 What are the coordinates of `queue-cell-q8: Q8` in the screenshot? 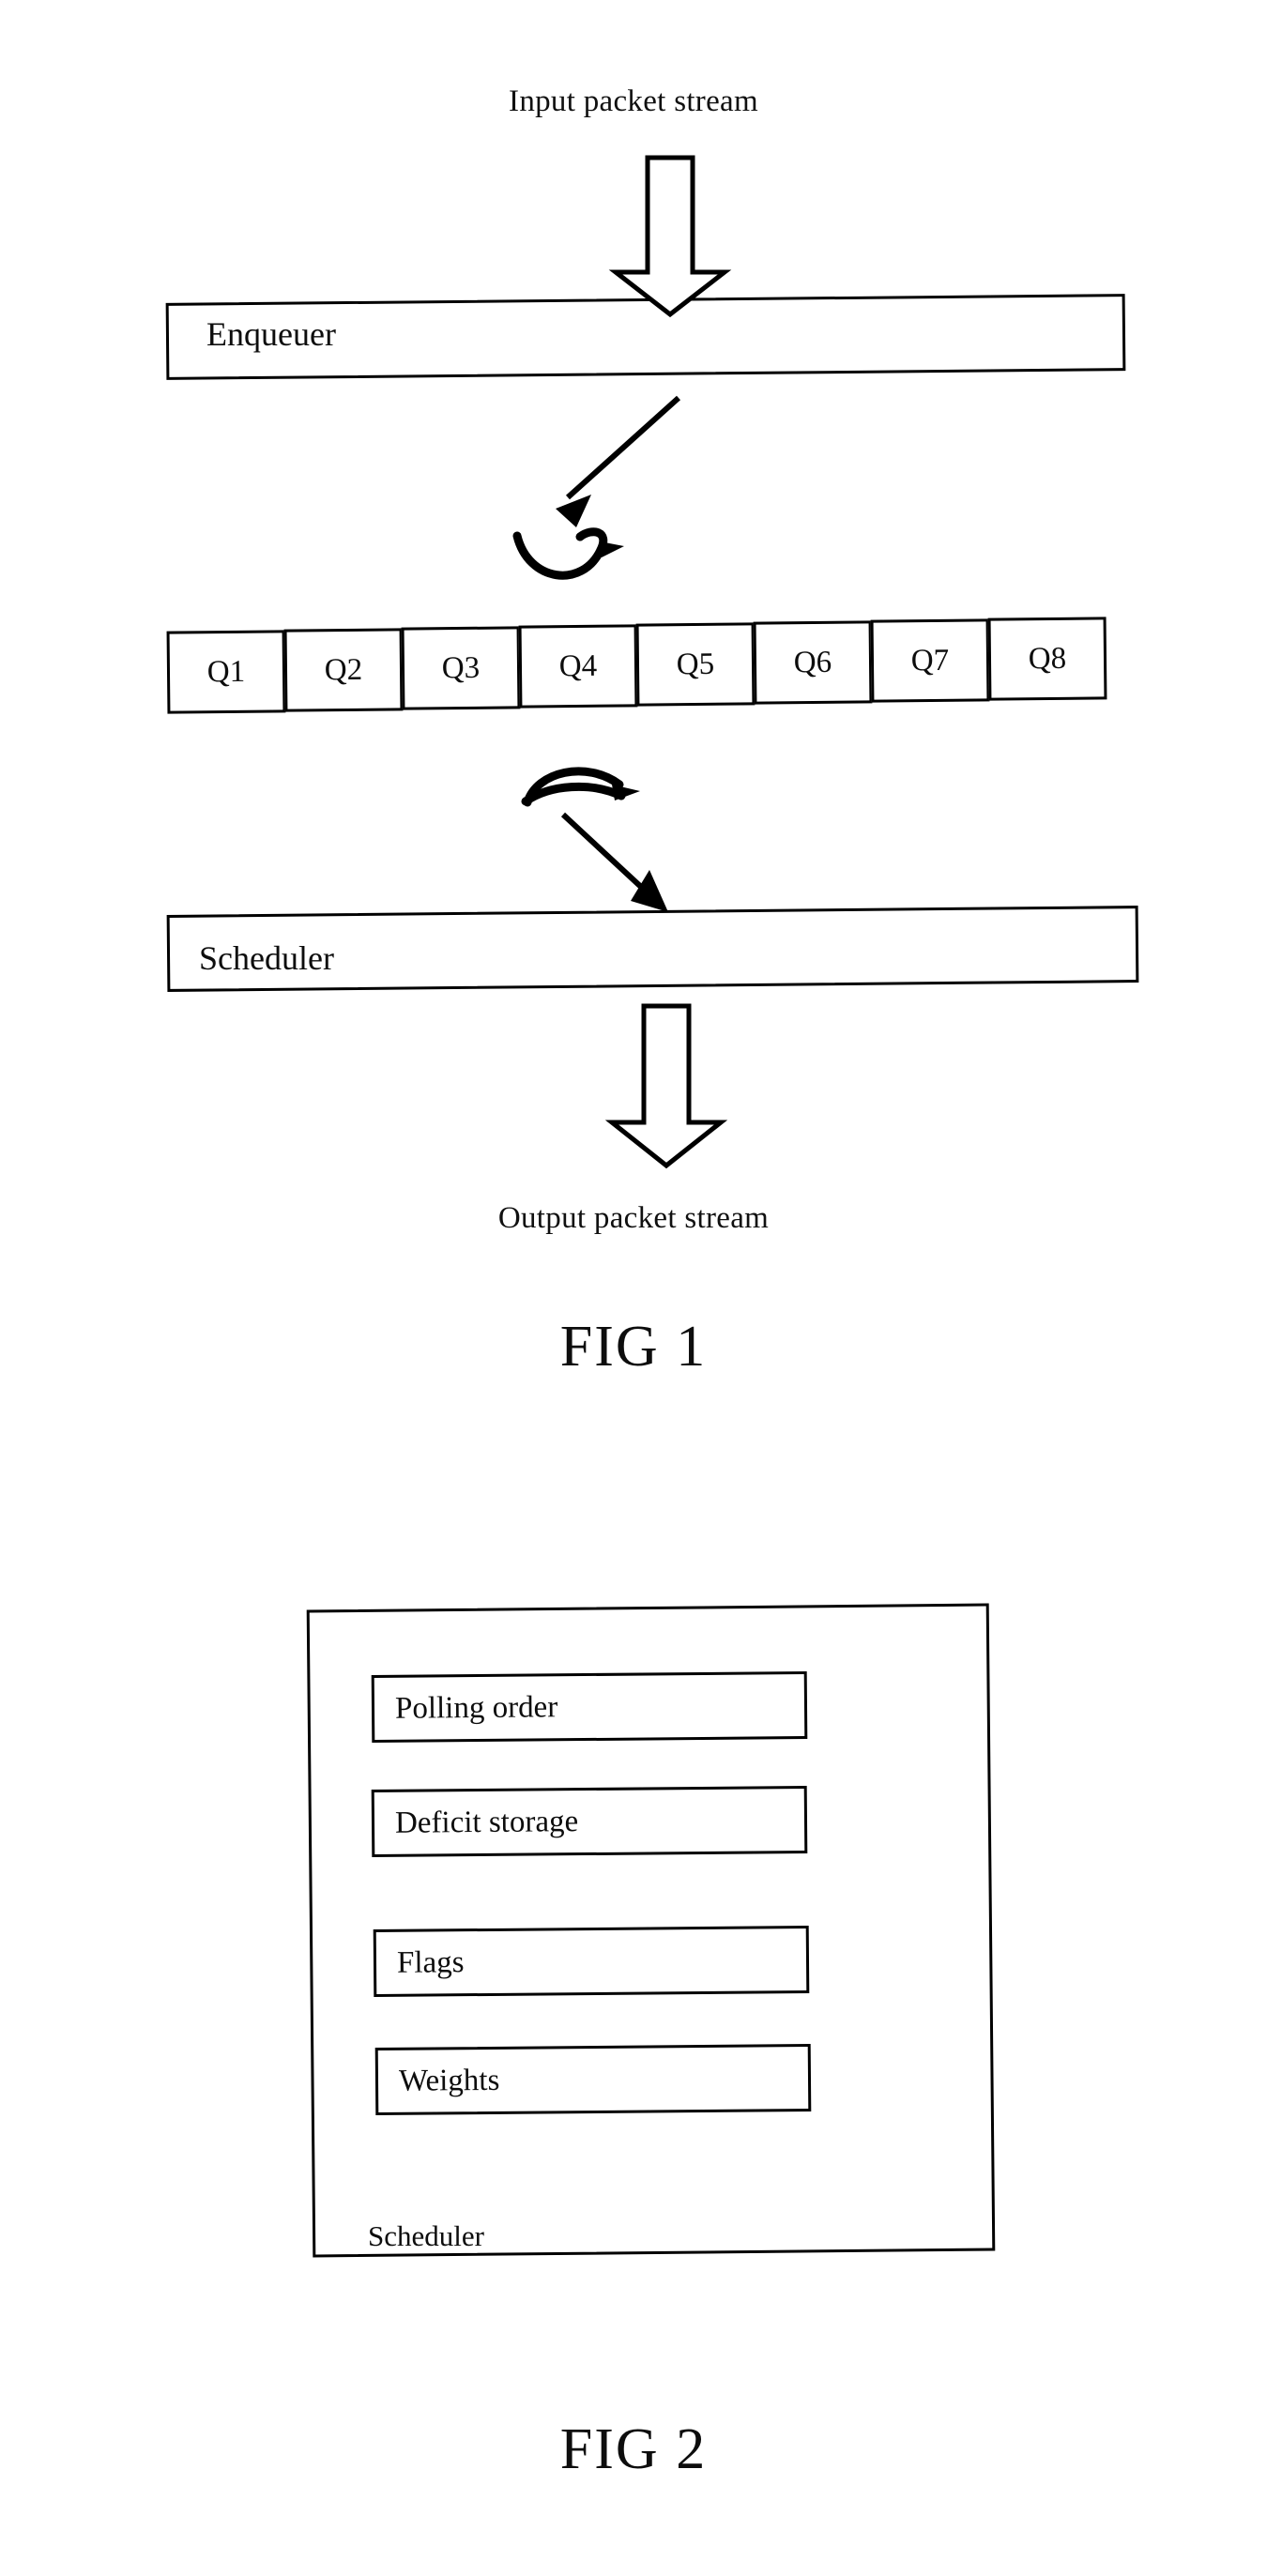 It's located at (1047, 659).